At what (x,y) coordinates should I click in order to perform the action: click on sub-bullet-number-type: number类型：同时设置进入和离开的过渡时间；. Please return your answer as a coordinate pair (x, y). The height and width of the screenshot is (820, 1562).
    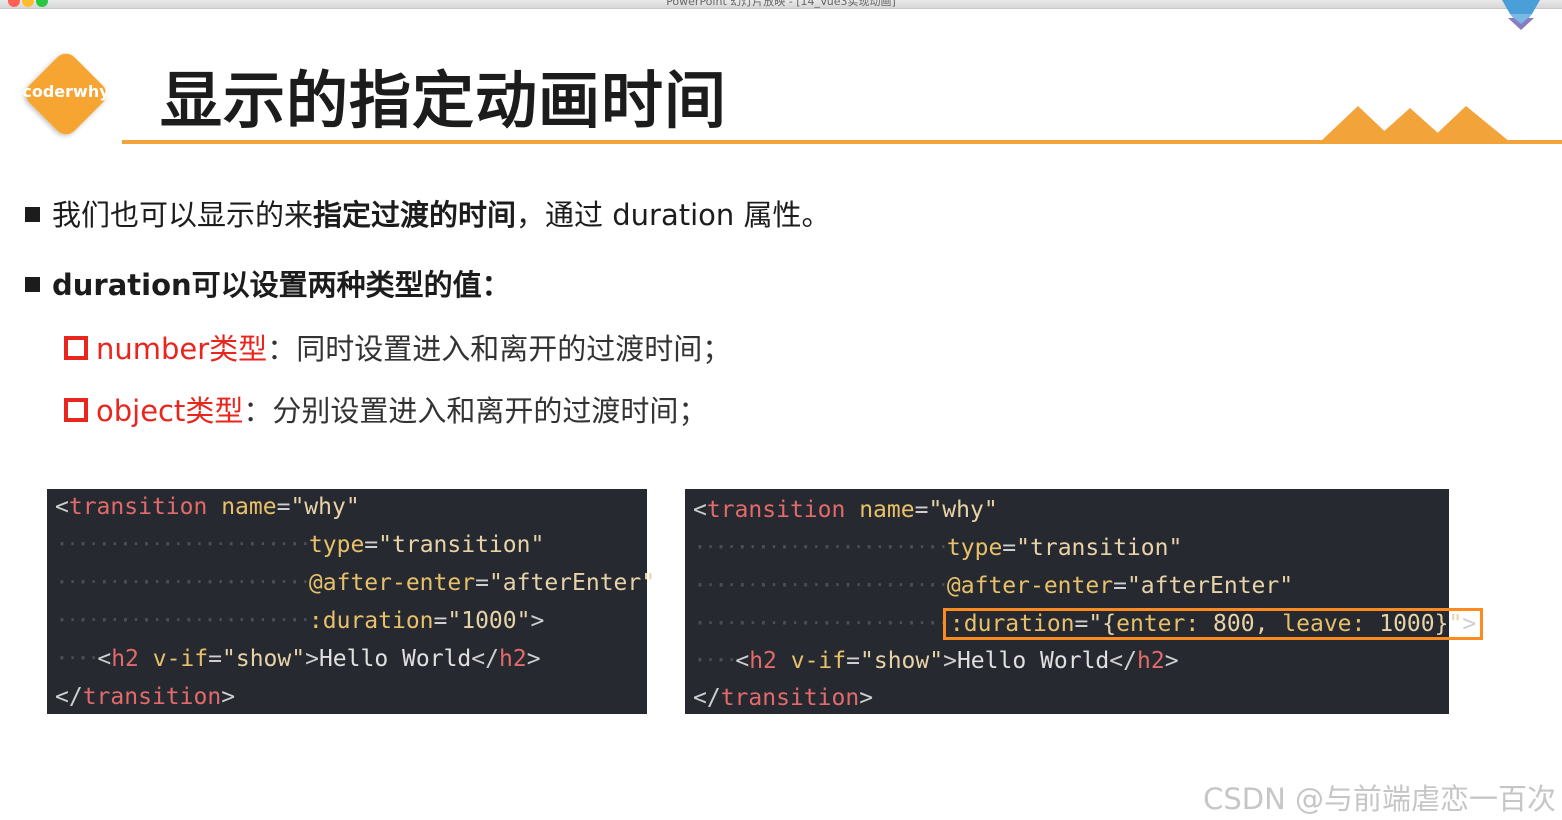
    Looking at the image, I should click on (397, 347).